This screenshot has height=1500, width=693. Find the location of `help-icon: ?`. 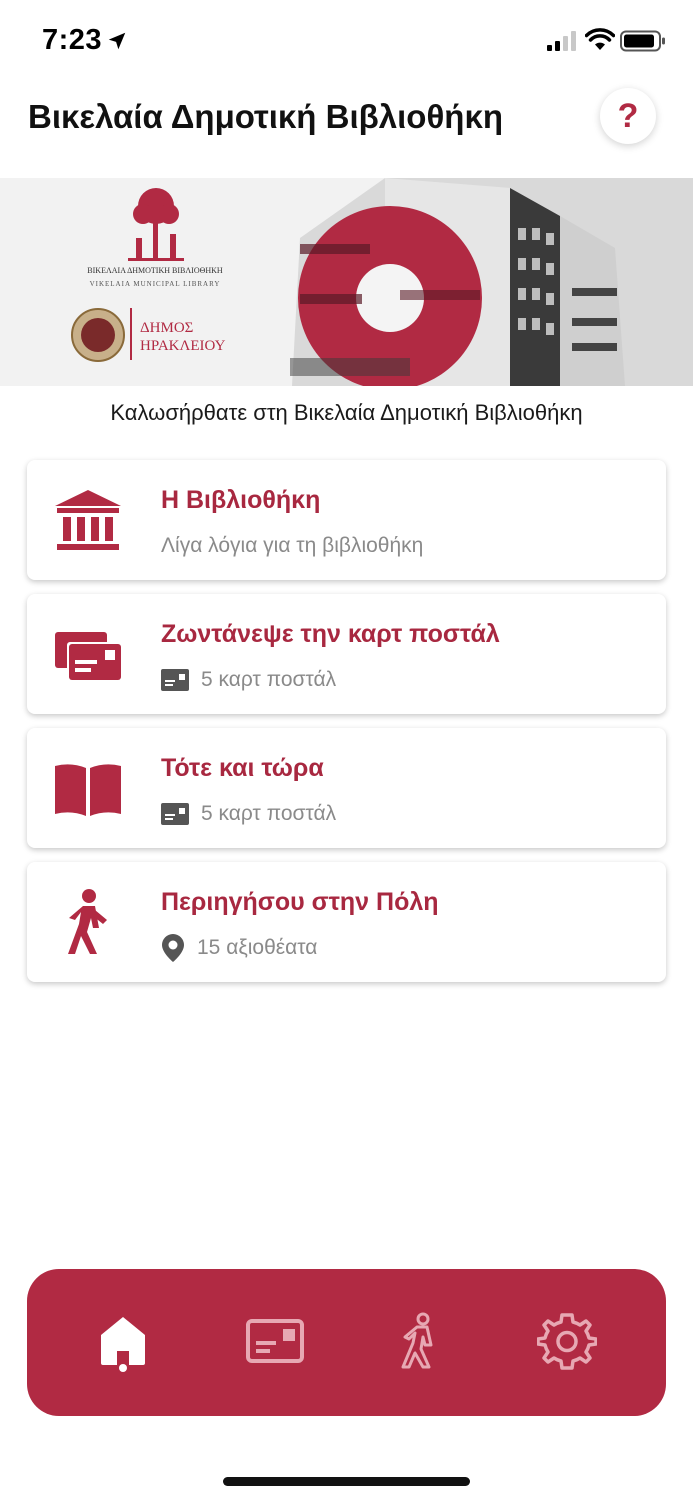

help-icon: ? is located at coordinates (628, 115).